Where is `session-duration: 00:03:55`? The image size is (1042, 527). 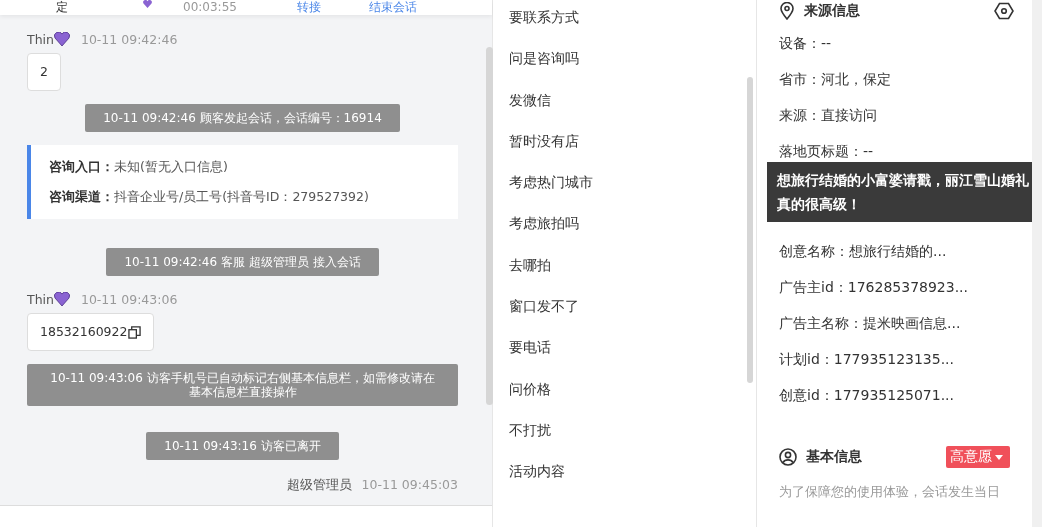
session-duration: 00:03:55 is located at coordinates (210, 7).